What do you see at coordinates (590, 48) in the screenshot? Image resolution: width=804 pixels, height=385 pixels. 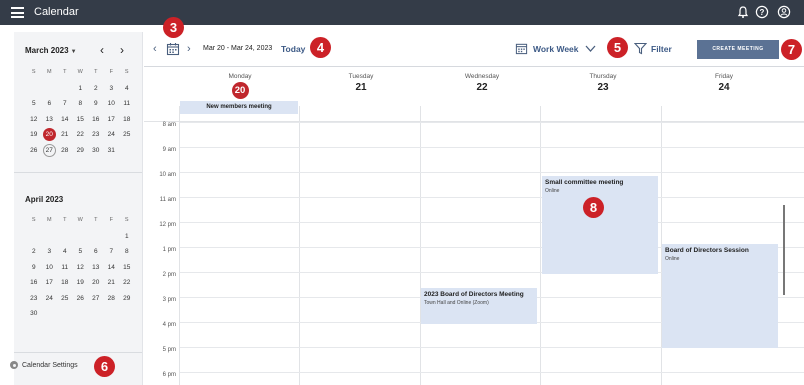 I see `chevron-down-icon` at bounding box center [590, 48].